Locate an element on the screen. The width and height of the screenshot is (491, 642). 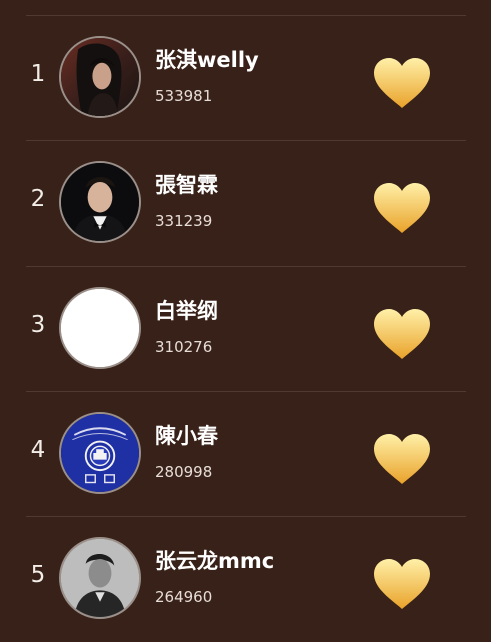
user-score: 331239 is located at coordinates (184, 221).